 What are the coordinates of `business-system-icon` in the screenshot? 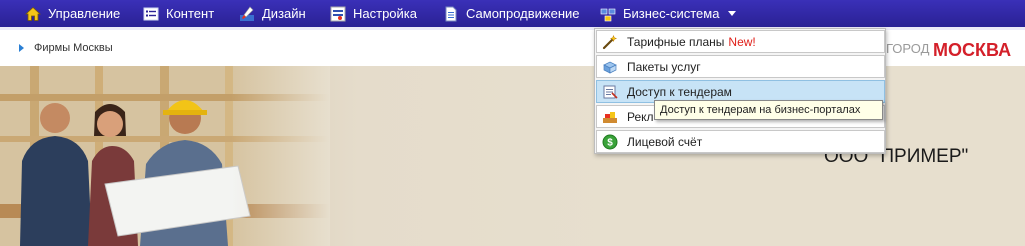 It's located at (608, 14).